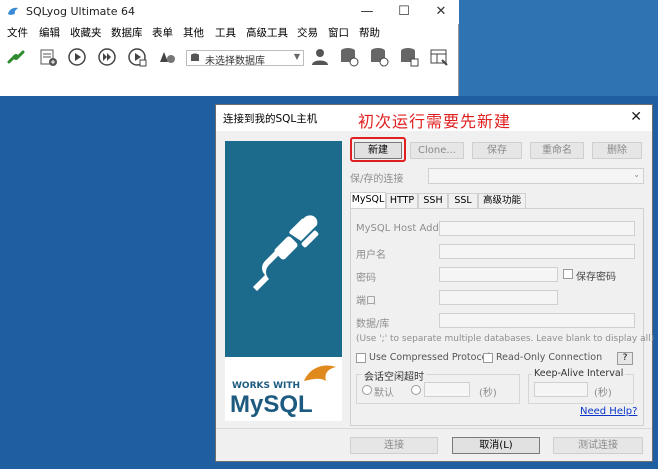 The height and width of the screenshot is (469, 658). Describe the element at coordinates (433, 200) in the screenshot. I see `tab-ssh: SSH` at that location.